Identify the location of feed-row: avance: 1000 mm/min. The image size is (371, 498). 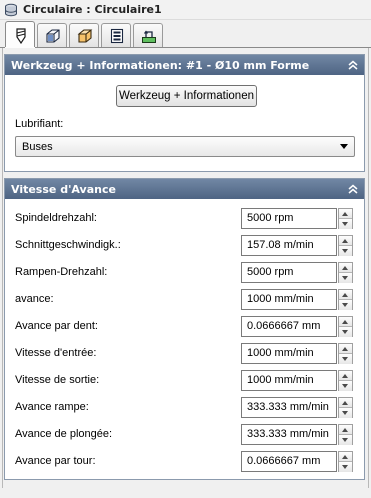
(184, 300).